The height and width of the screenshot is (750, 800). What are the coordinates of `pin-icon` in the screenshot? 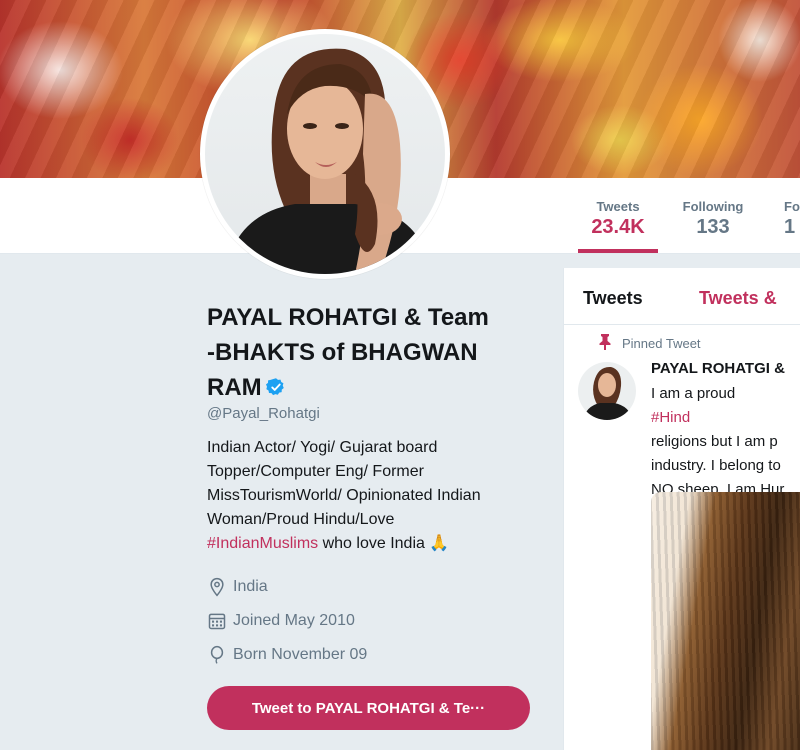 It's located at (605, 342).